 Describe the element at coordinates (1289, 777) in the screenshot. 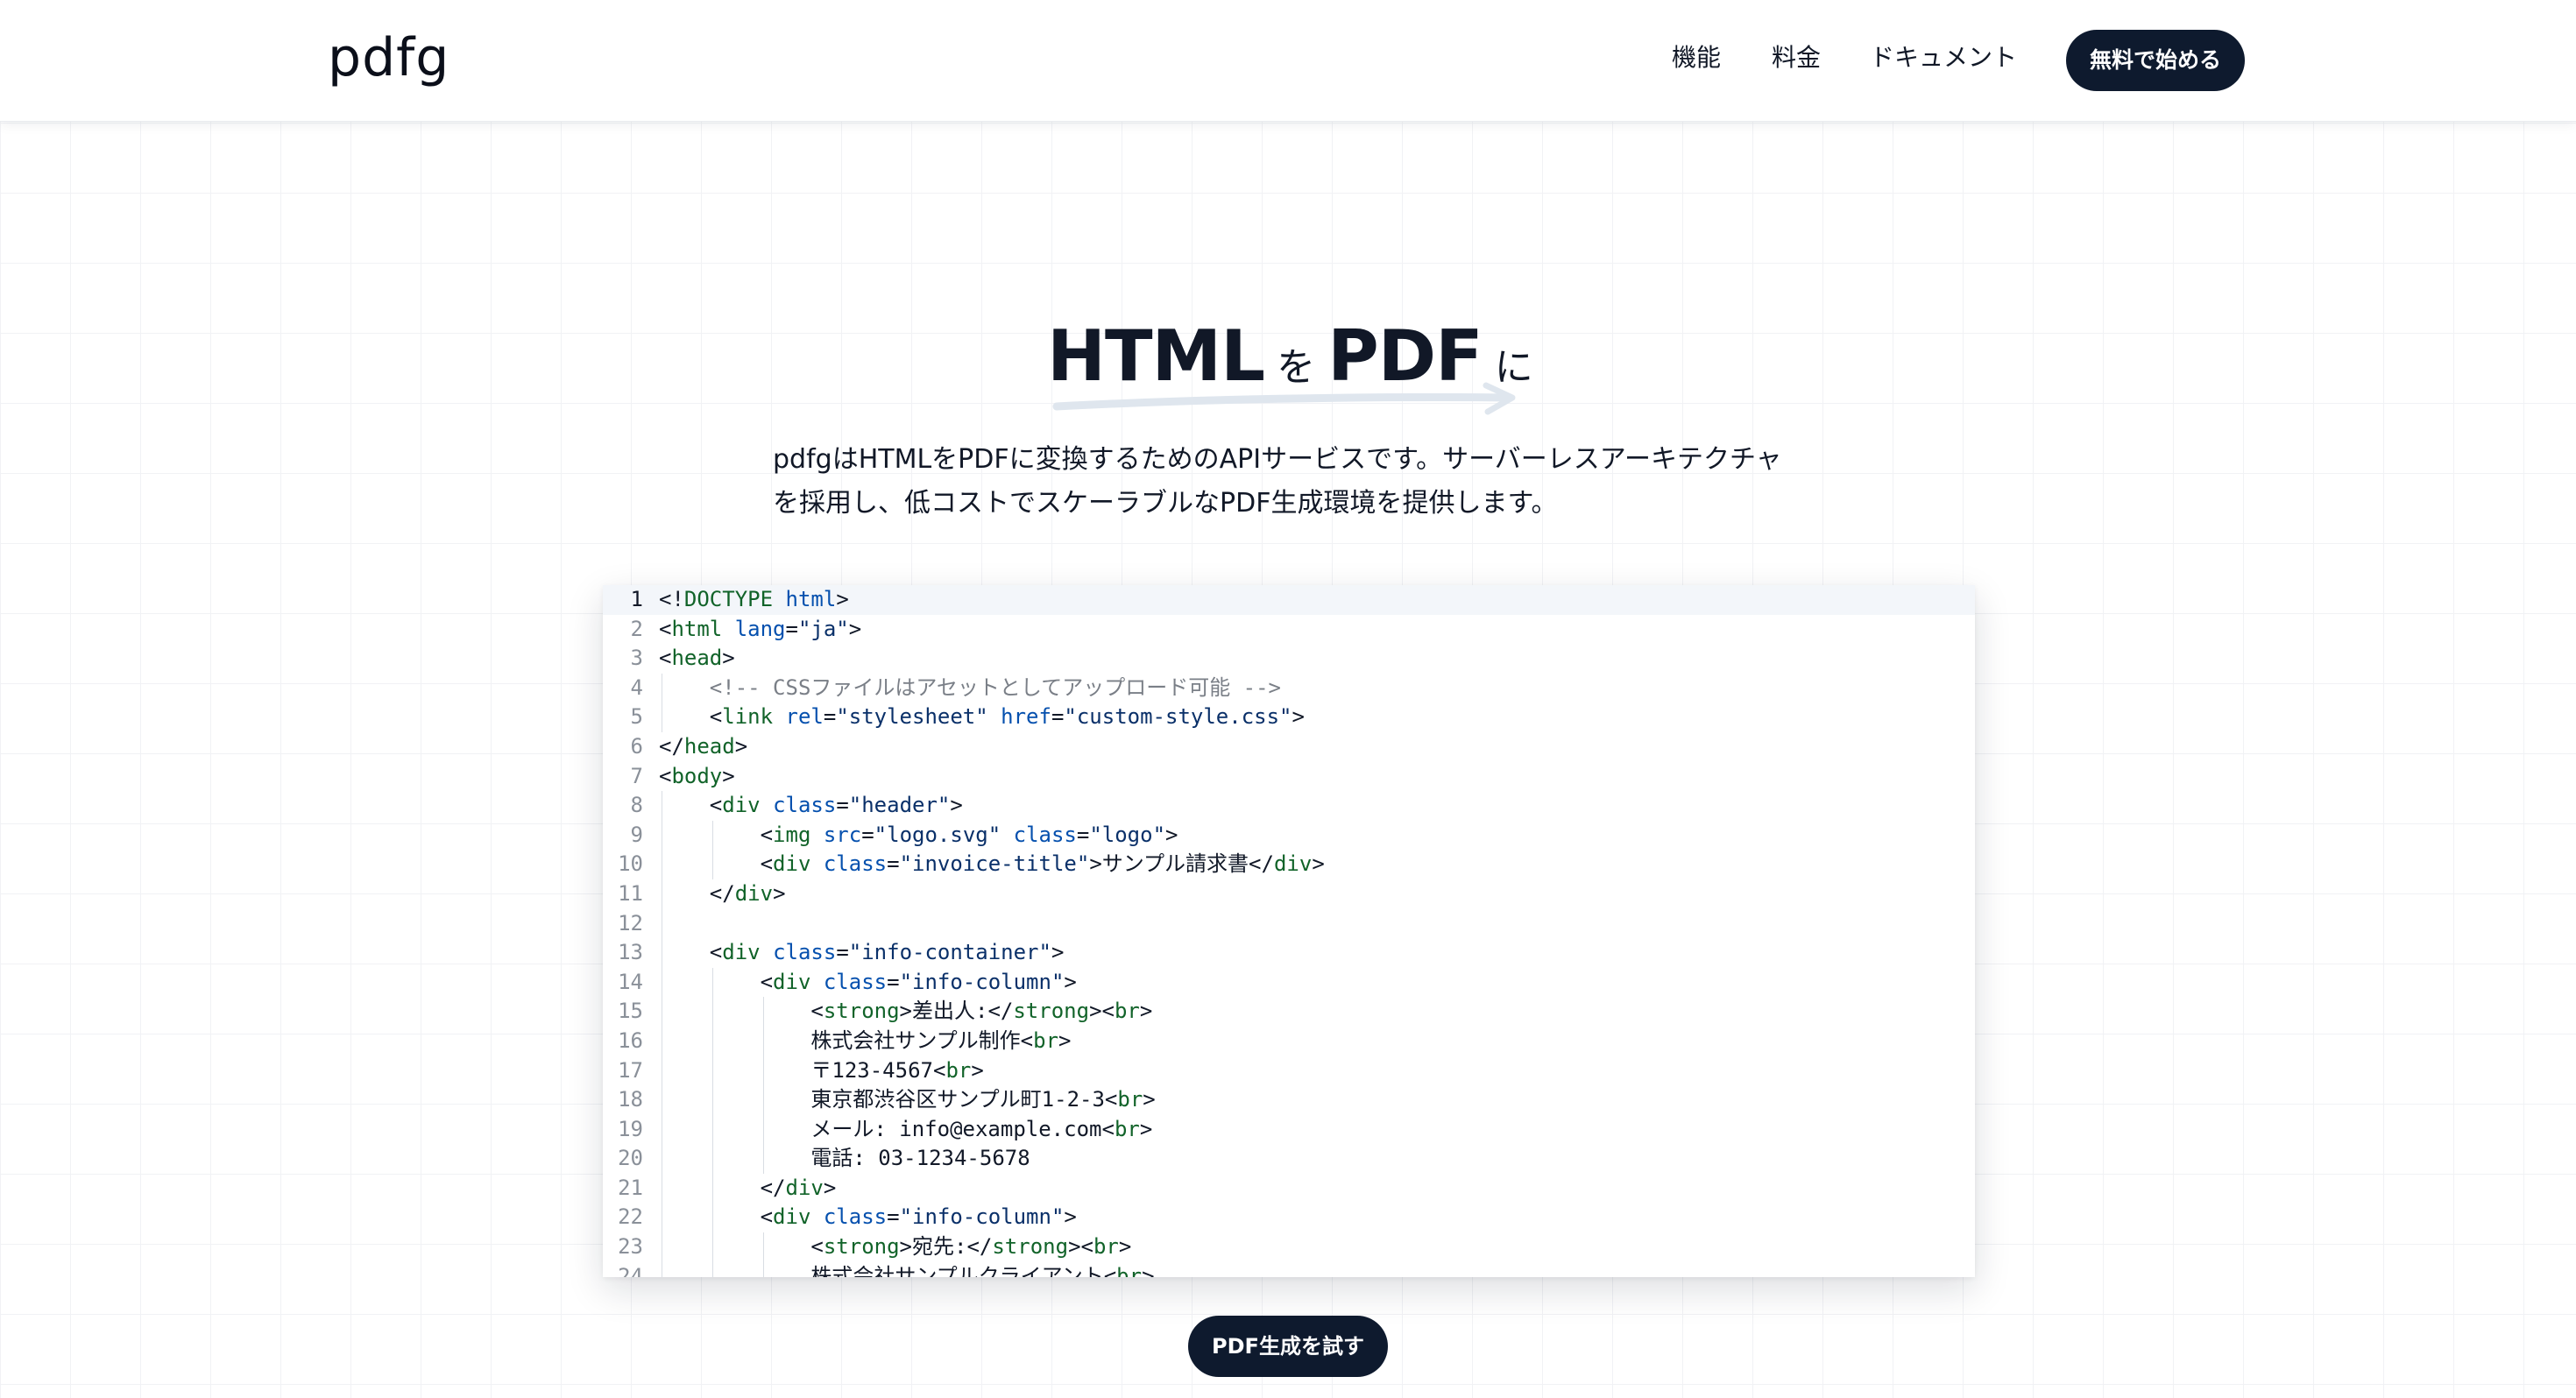

I see `code-line: 7 <body>` at that location.